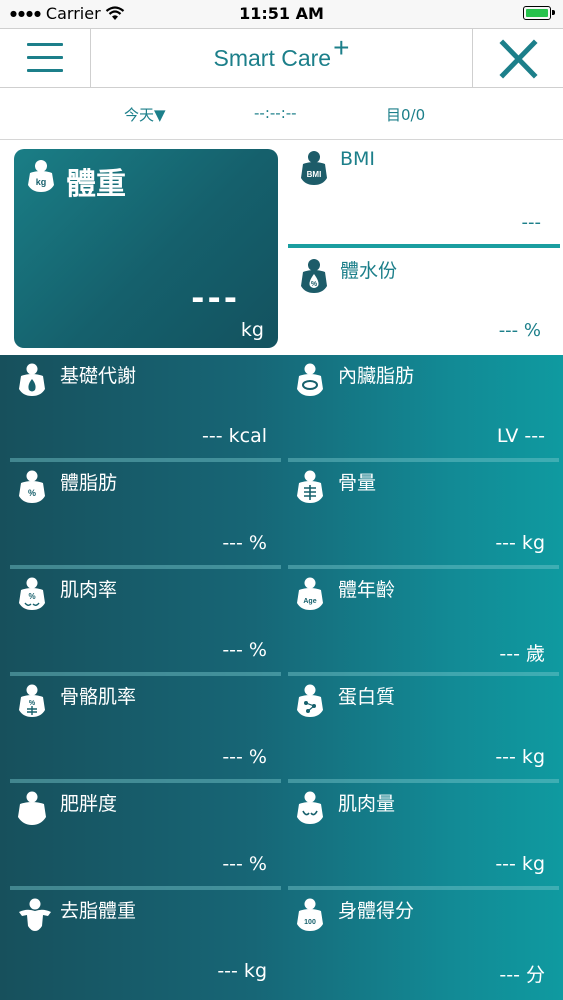 This screenshot has height=1000, width=563. Describe the element at coordinates (423, 836) in the screenshot. I see `metric-cell-muscle-mass: 肌肉量 --- kg` at that location.